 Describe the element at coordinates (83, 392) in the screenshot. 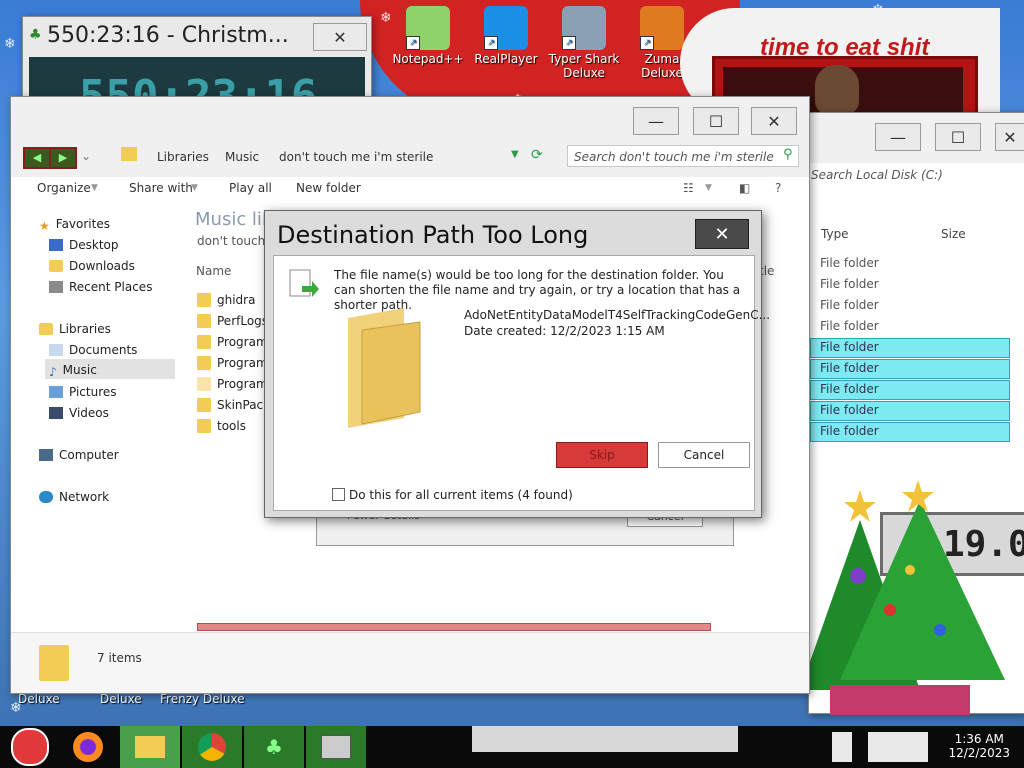

I see `nav-pictures: Pictures` at that location.